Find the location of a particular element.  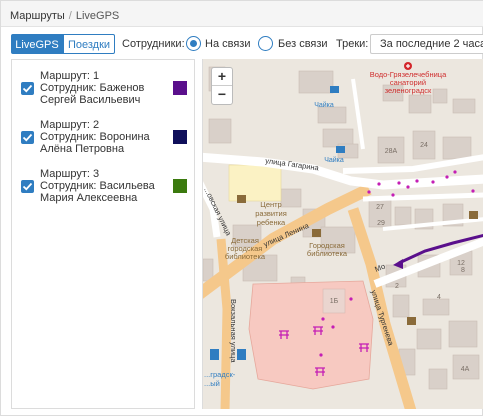

route-3-checkbox is located at coordinates (27, 186).